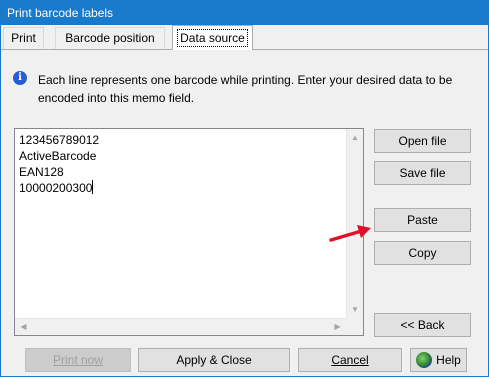  What do you see at coordinates (58, 156) in the screenshot?
I see `memo-line: ActiveBarcode` at bounding box center [58, 156].